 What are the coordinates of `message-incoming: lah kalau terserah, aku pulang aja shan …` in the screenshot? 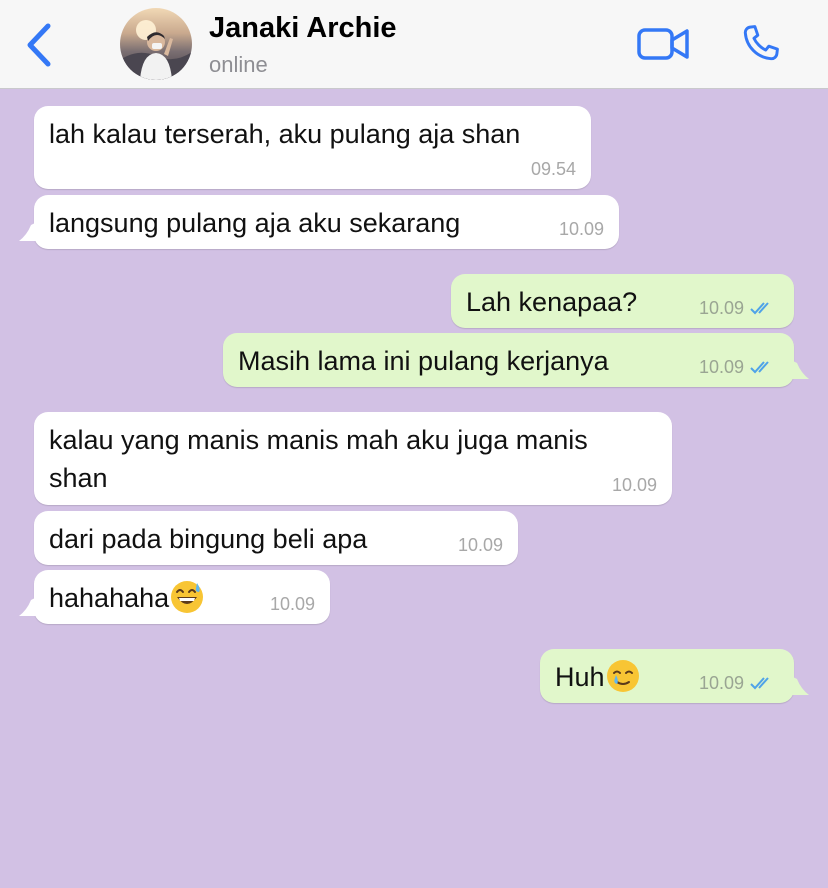 It's located at (312, 147).